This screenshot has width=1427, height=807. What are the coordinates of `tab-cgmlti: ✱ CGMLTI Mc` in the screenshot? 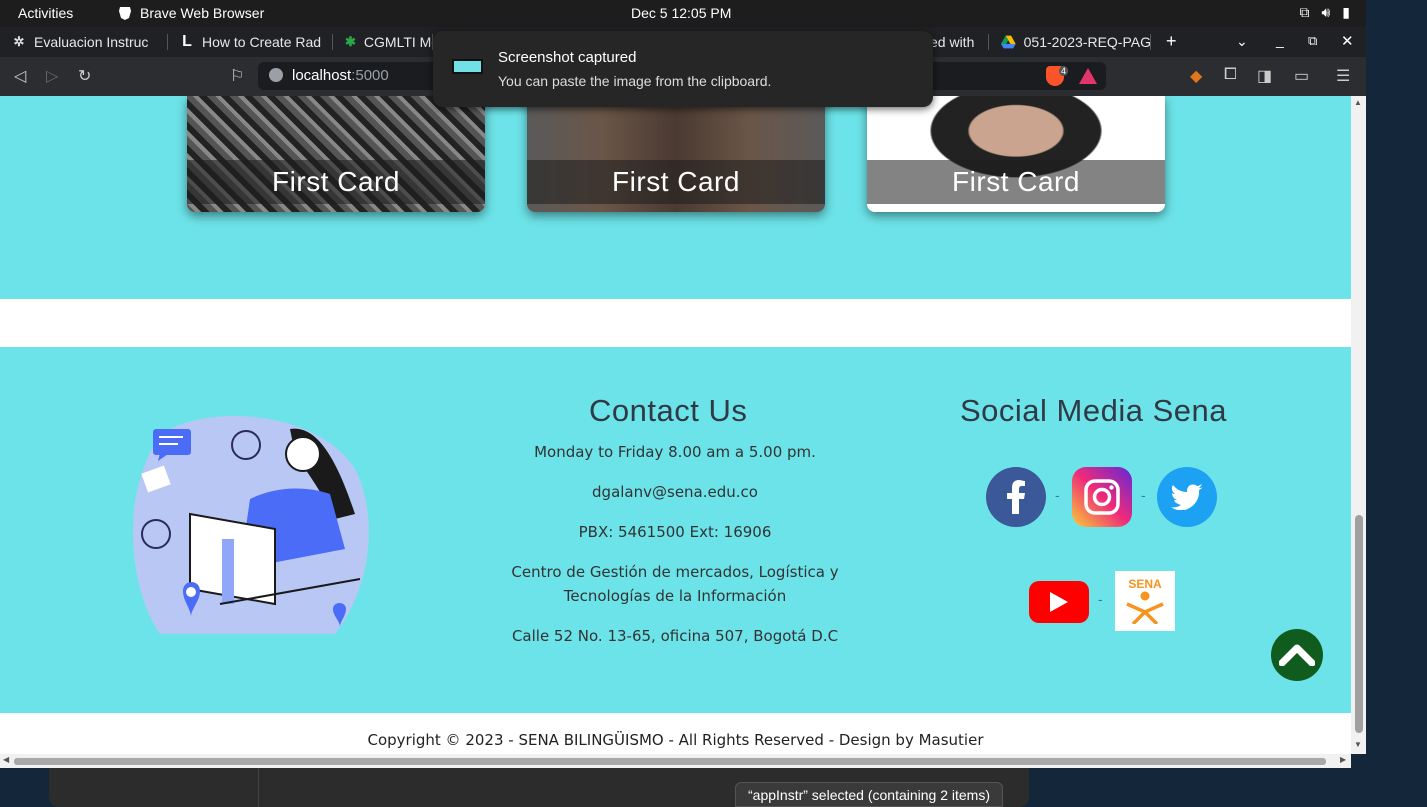 It's located at (383, 42).